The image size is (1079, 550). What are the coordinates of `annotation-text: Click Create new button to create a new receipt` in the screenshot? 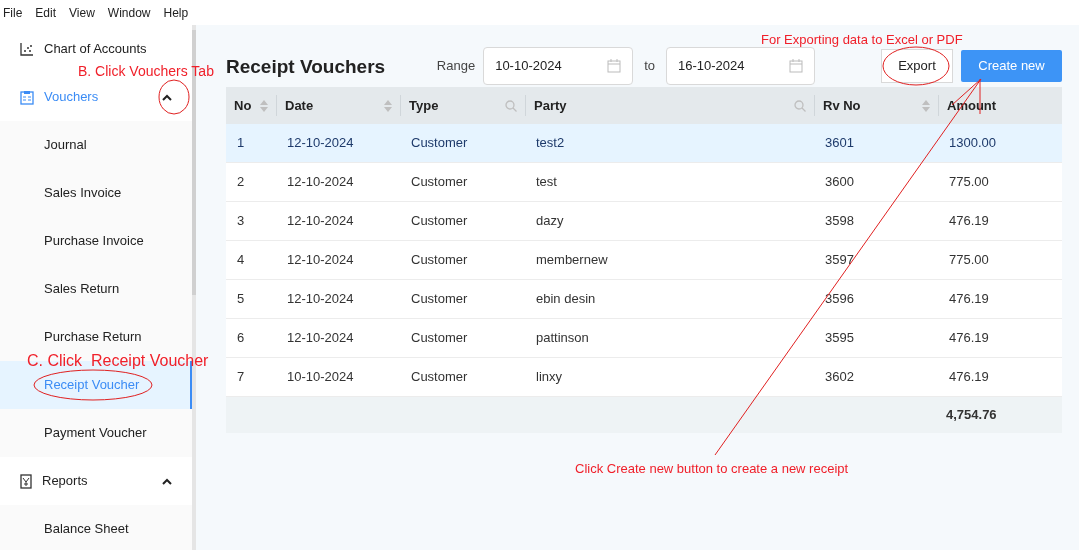 It's located at (712, 469).